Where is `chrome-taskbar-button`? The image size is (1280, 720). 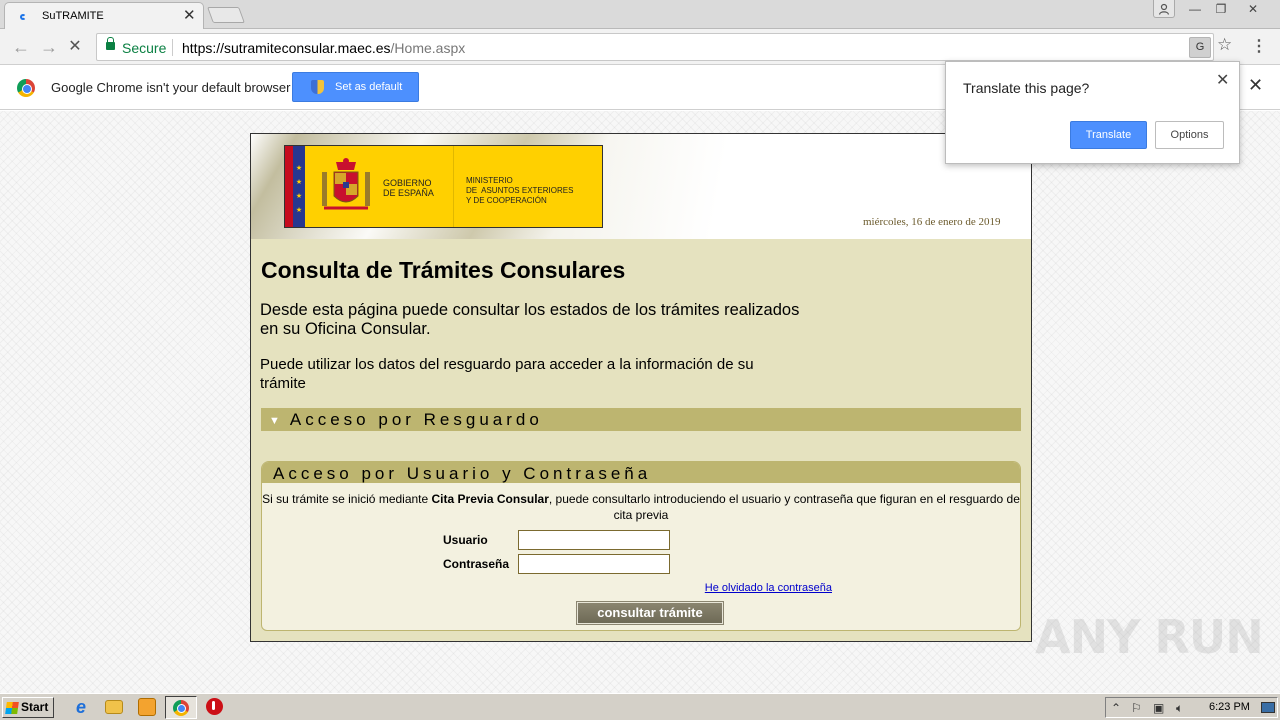 chrome-taskbar-button is located at coordinates (181, 707).